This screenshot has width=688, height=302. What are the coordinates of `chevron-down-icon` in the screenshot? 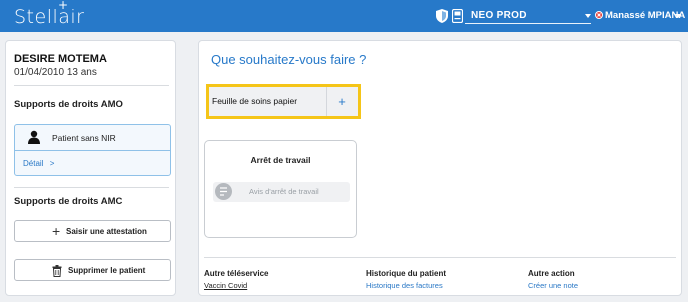 It's located at (588, 16).